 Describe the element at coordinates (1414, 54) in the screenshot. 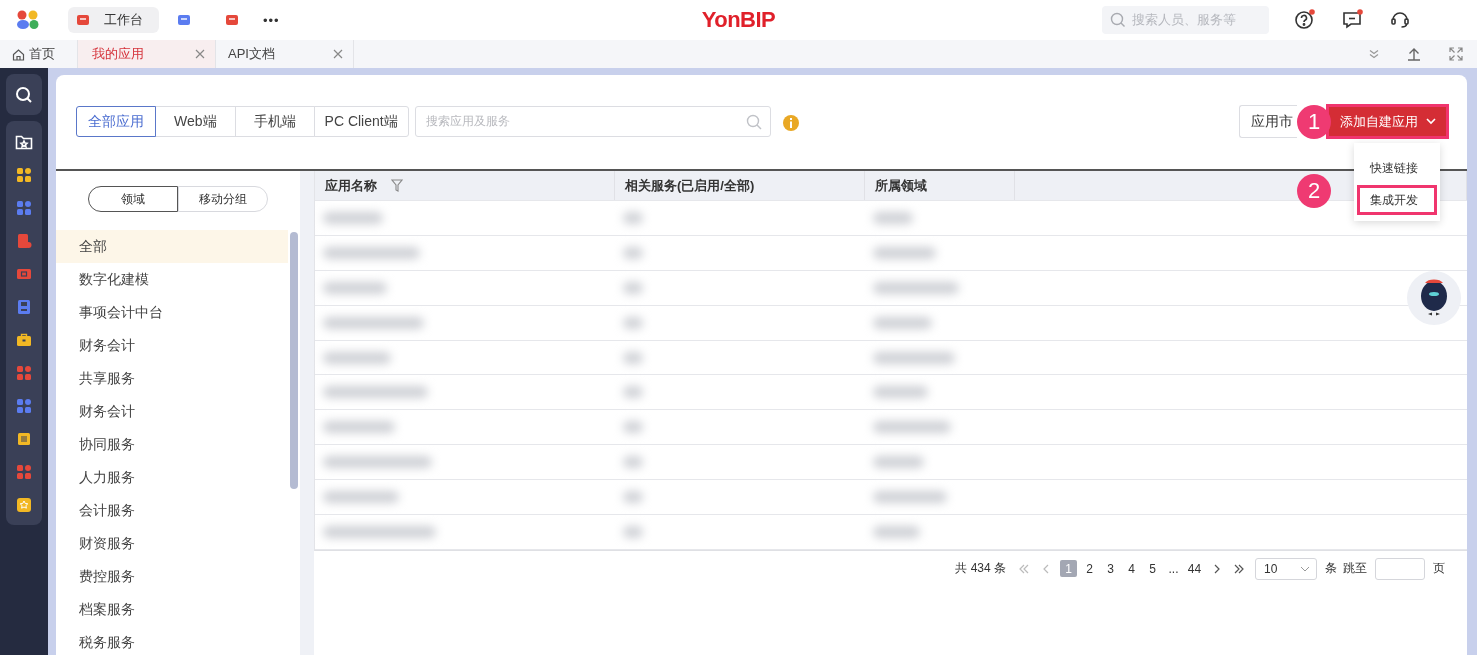

I see `upload-icon` at that location.